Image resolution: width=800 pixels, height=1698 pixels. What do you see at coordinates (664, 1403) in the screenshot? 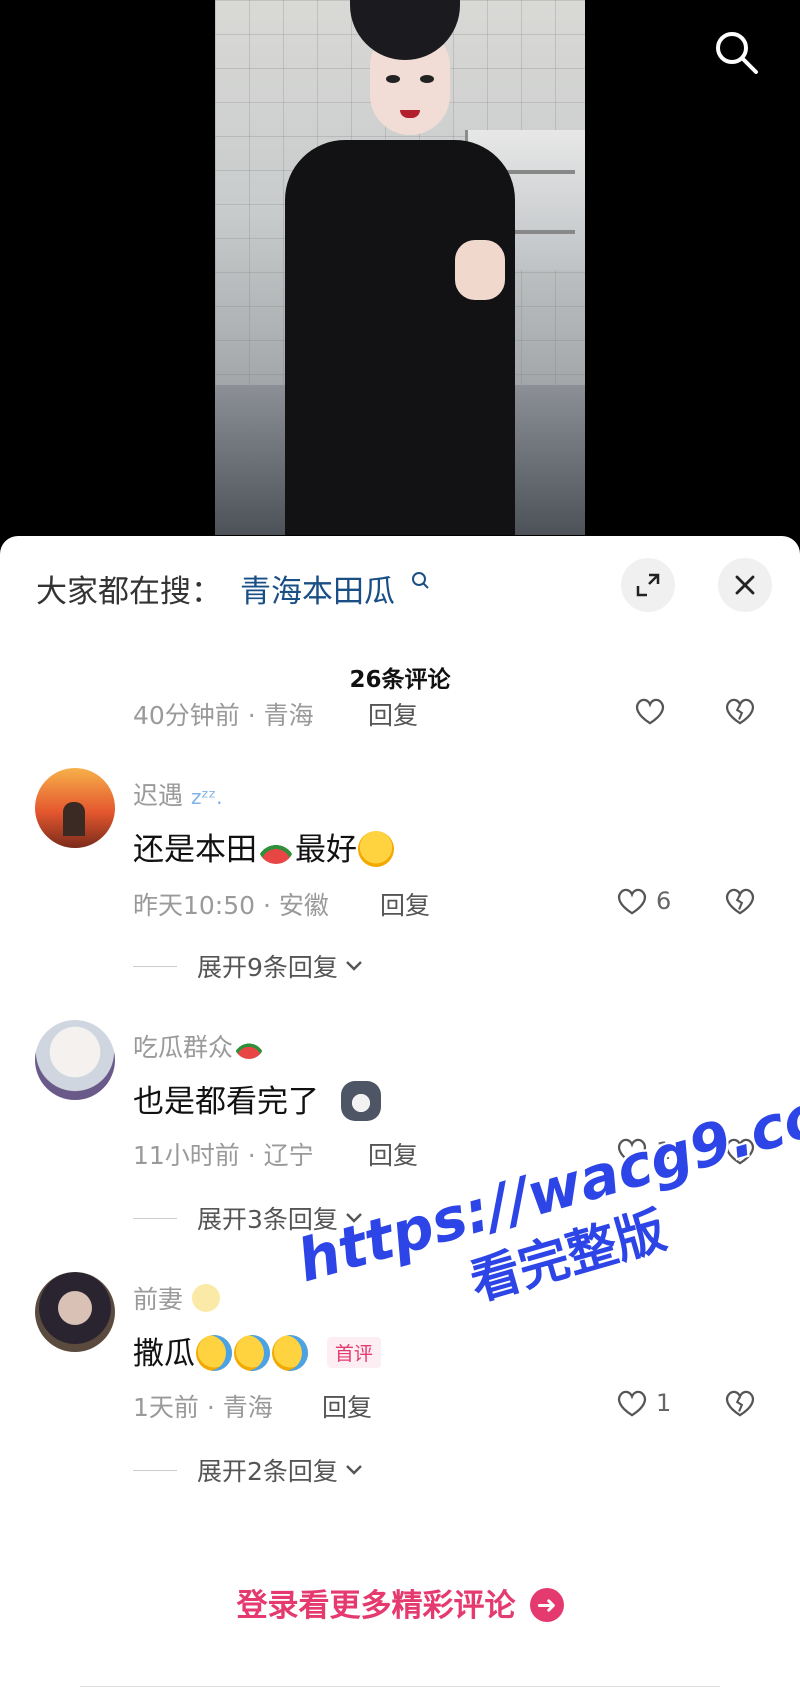
I see `like-count: 1` at bounding box center [664, 1403].